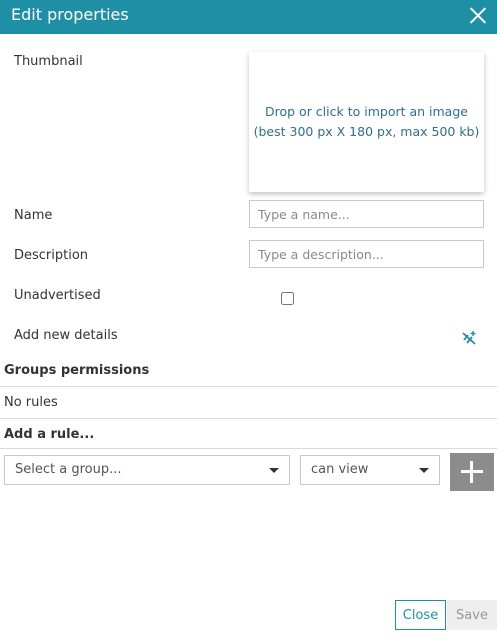 The width and height of the screenshot is (497, 637). What do you see at coordinates (478, 15) in the screenshot?
I see `close-icon` at bounding box center [478, 15].